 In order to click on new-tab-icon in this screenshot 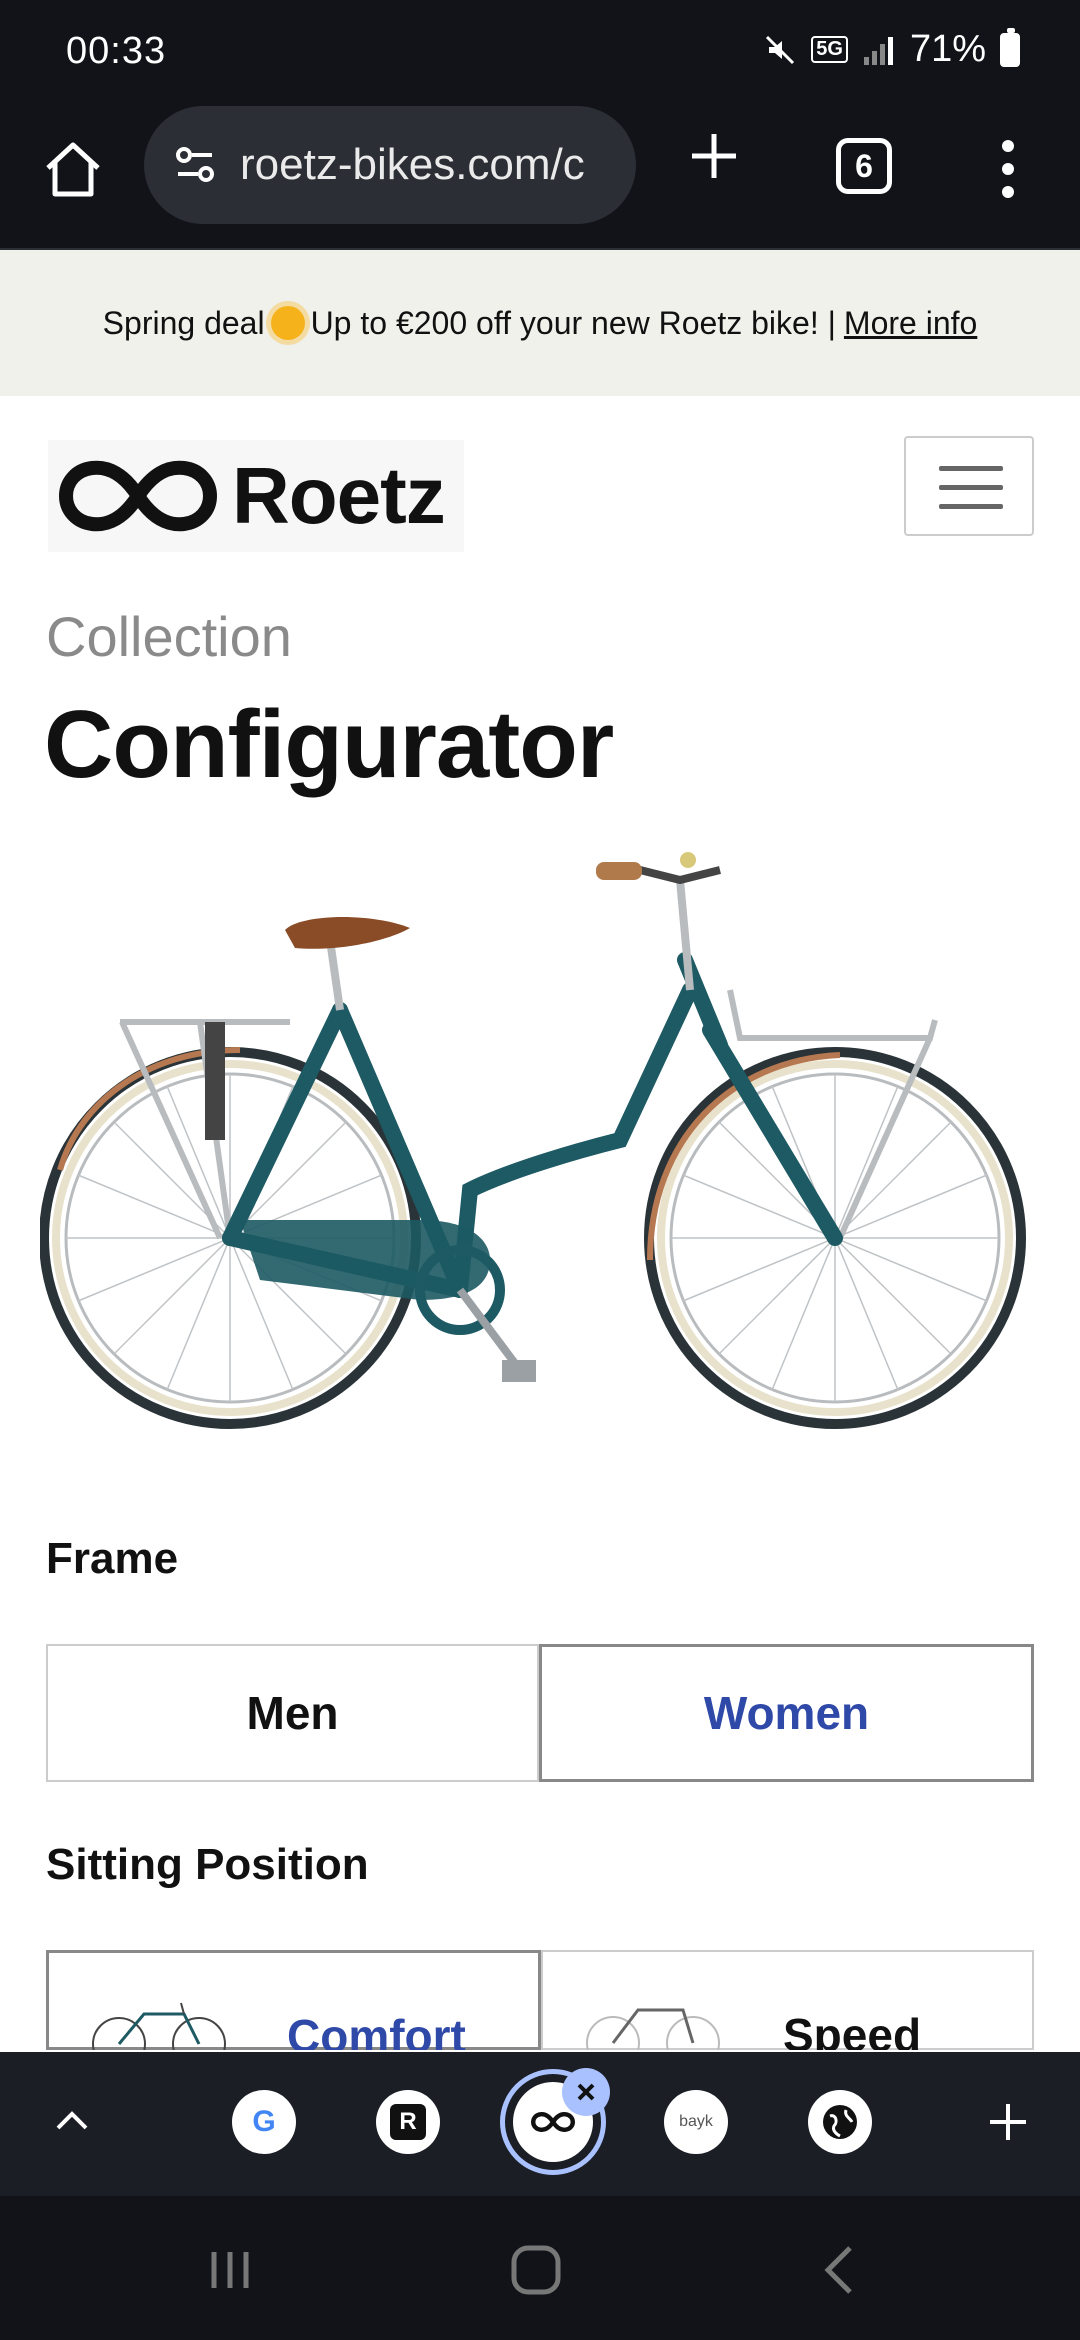, I will do `click(714, 156)`.